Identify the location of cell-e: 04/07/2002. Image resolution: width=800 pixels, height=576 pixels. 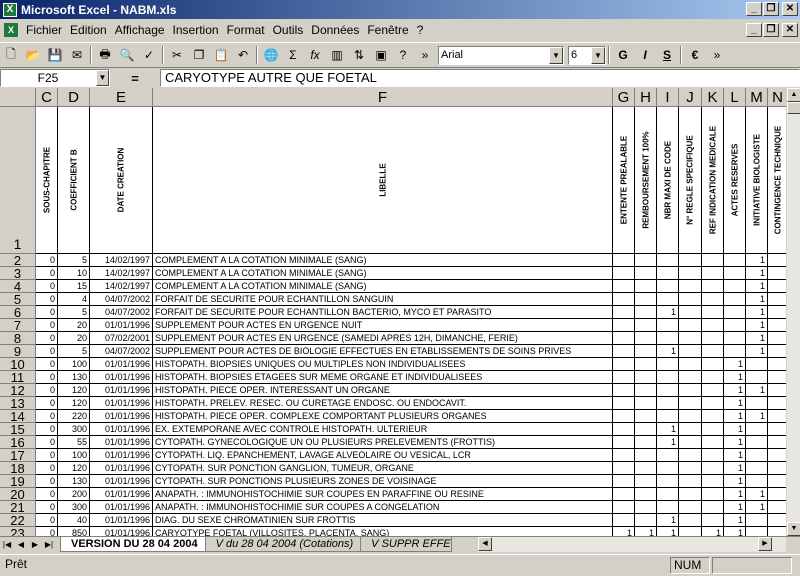
(121, 312).